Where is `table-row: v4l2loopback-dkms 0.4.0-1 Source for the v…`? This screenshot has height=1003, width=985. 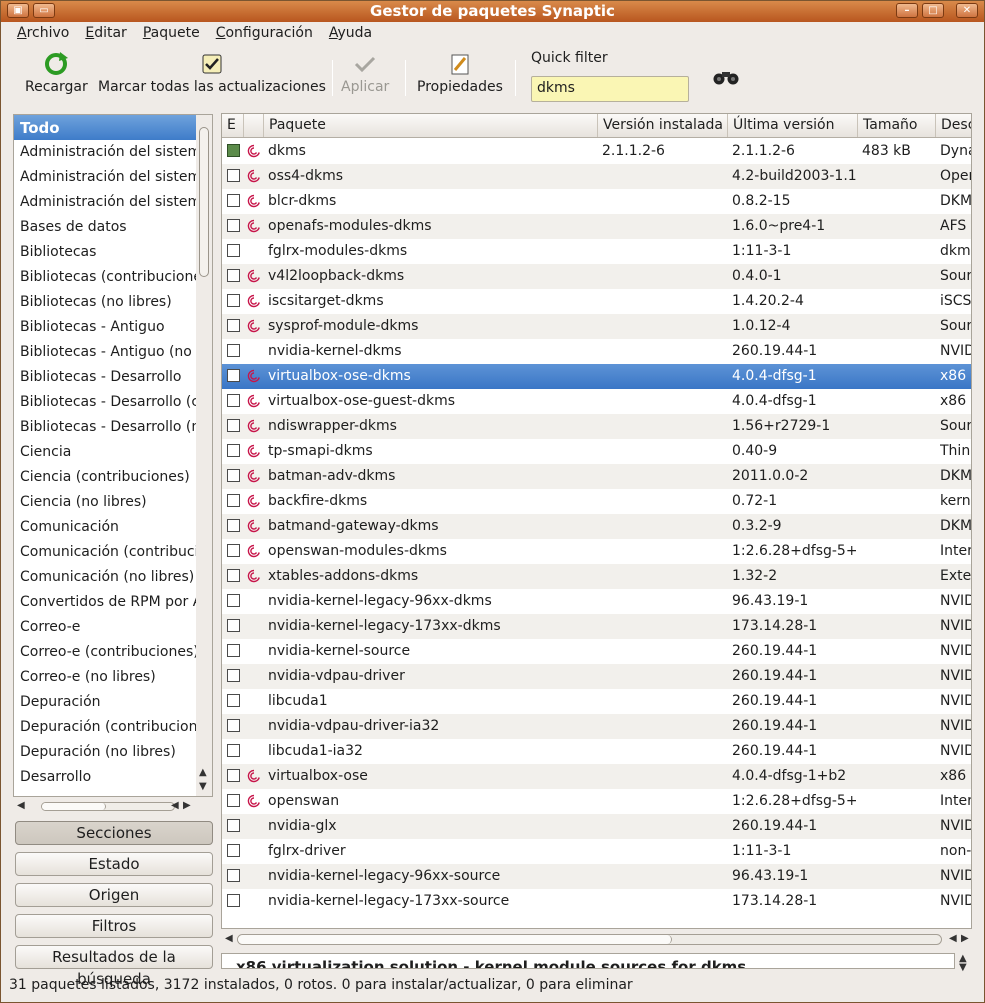
table-row: v4l2loopback-dkms 0.4.0-1 Source for the v… is located at coordinates (596, 276).